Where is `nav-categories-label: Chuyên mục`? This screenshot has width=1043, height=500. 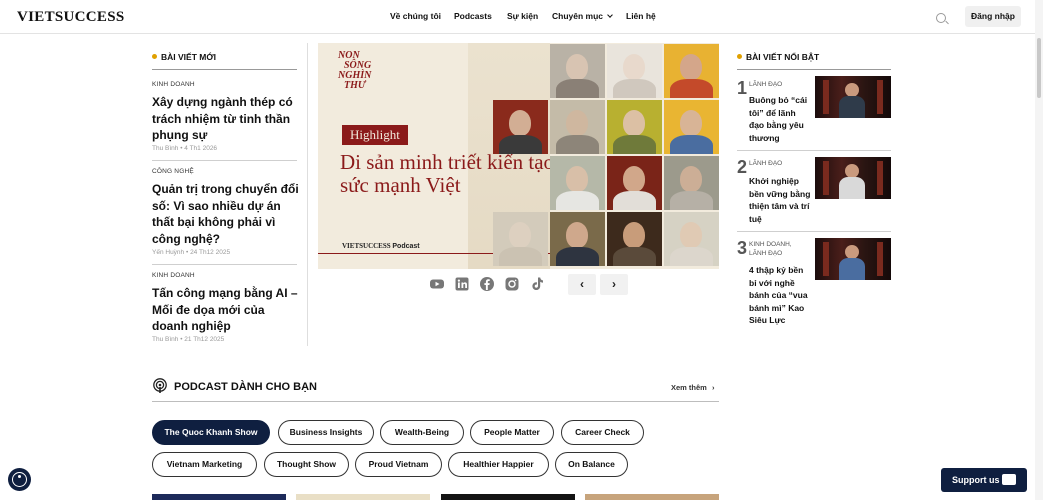 nav-categories-label: Chuyên mục is located at coordinates (578, 16).